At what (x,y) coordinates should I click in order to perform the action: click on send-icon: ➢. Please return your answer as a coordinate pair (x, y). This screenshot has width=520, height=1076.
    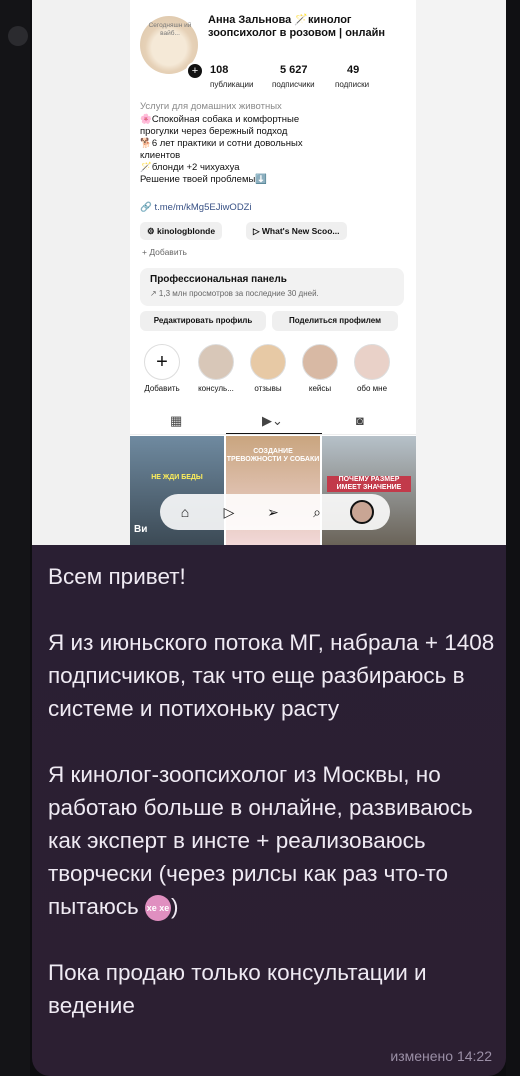
    Looking at the image, I should click on (273, 512).